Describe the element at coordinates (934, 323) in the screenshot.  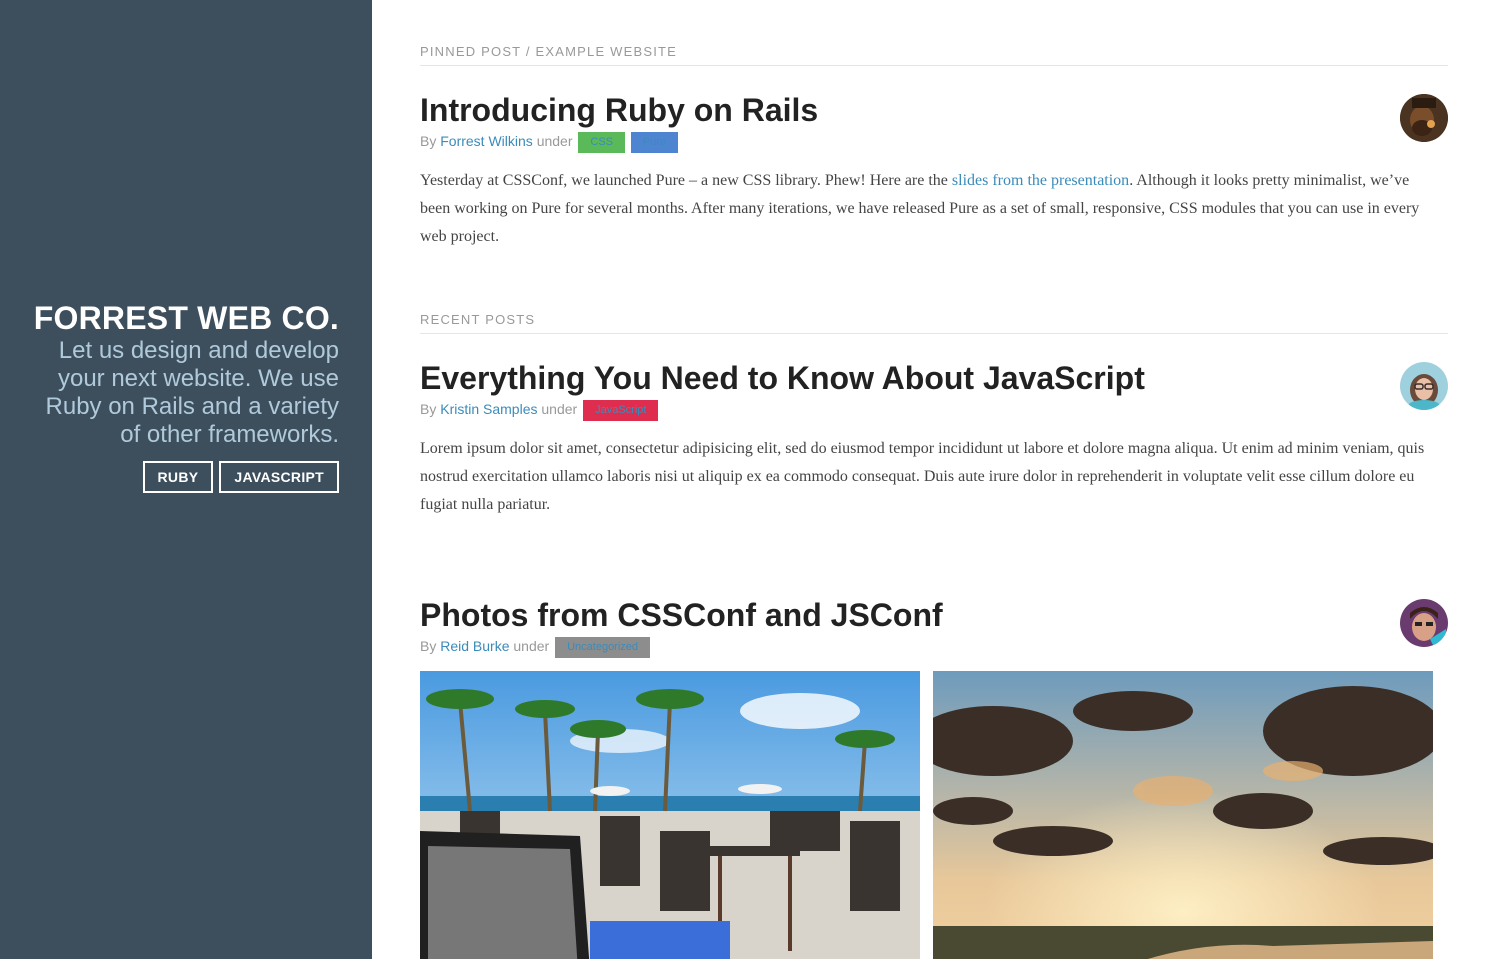
I see `section-header-recent: RECENT POSTS` at that location.